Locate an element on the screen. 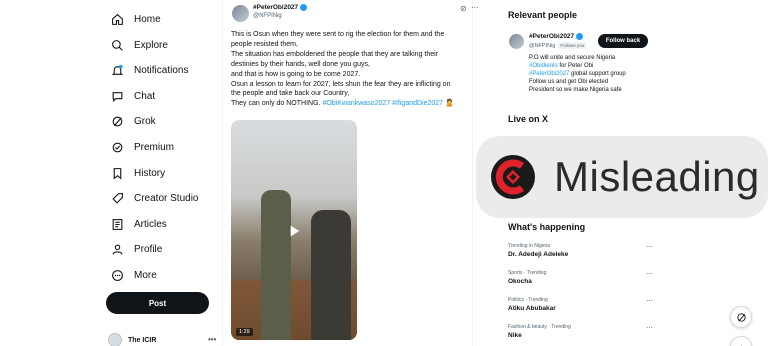  grok-floating-button is located at coordinates (741, 317).